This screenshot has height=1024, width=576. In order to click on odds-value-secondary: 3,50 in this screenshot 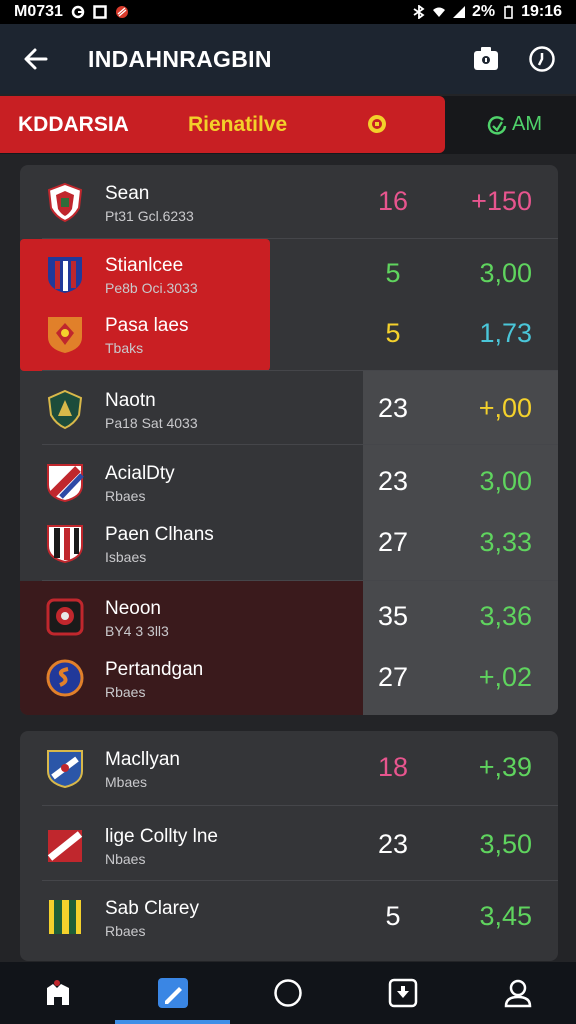, I will do `click(499, 844)`.